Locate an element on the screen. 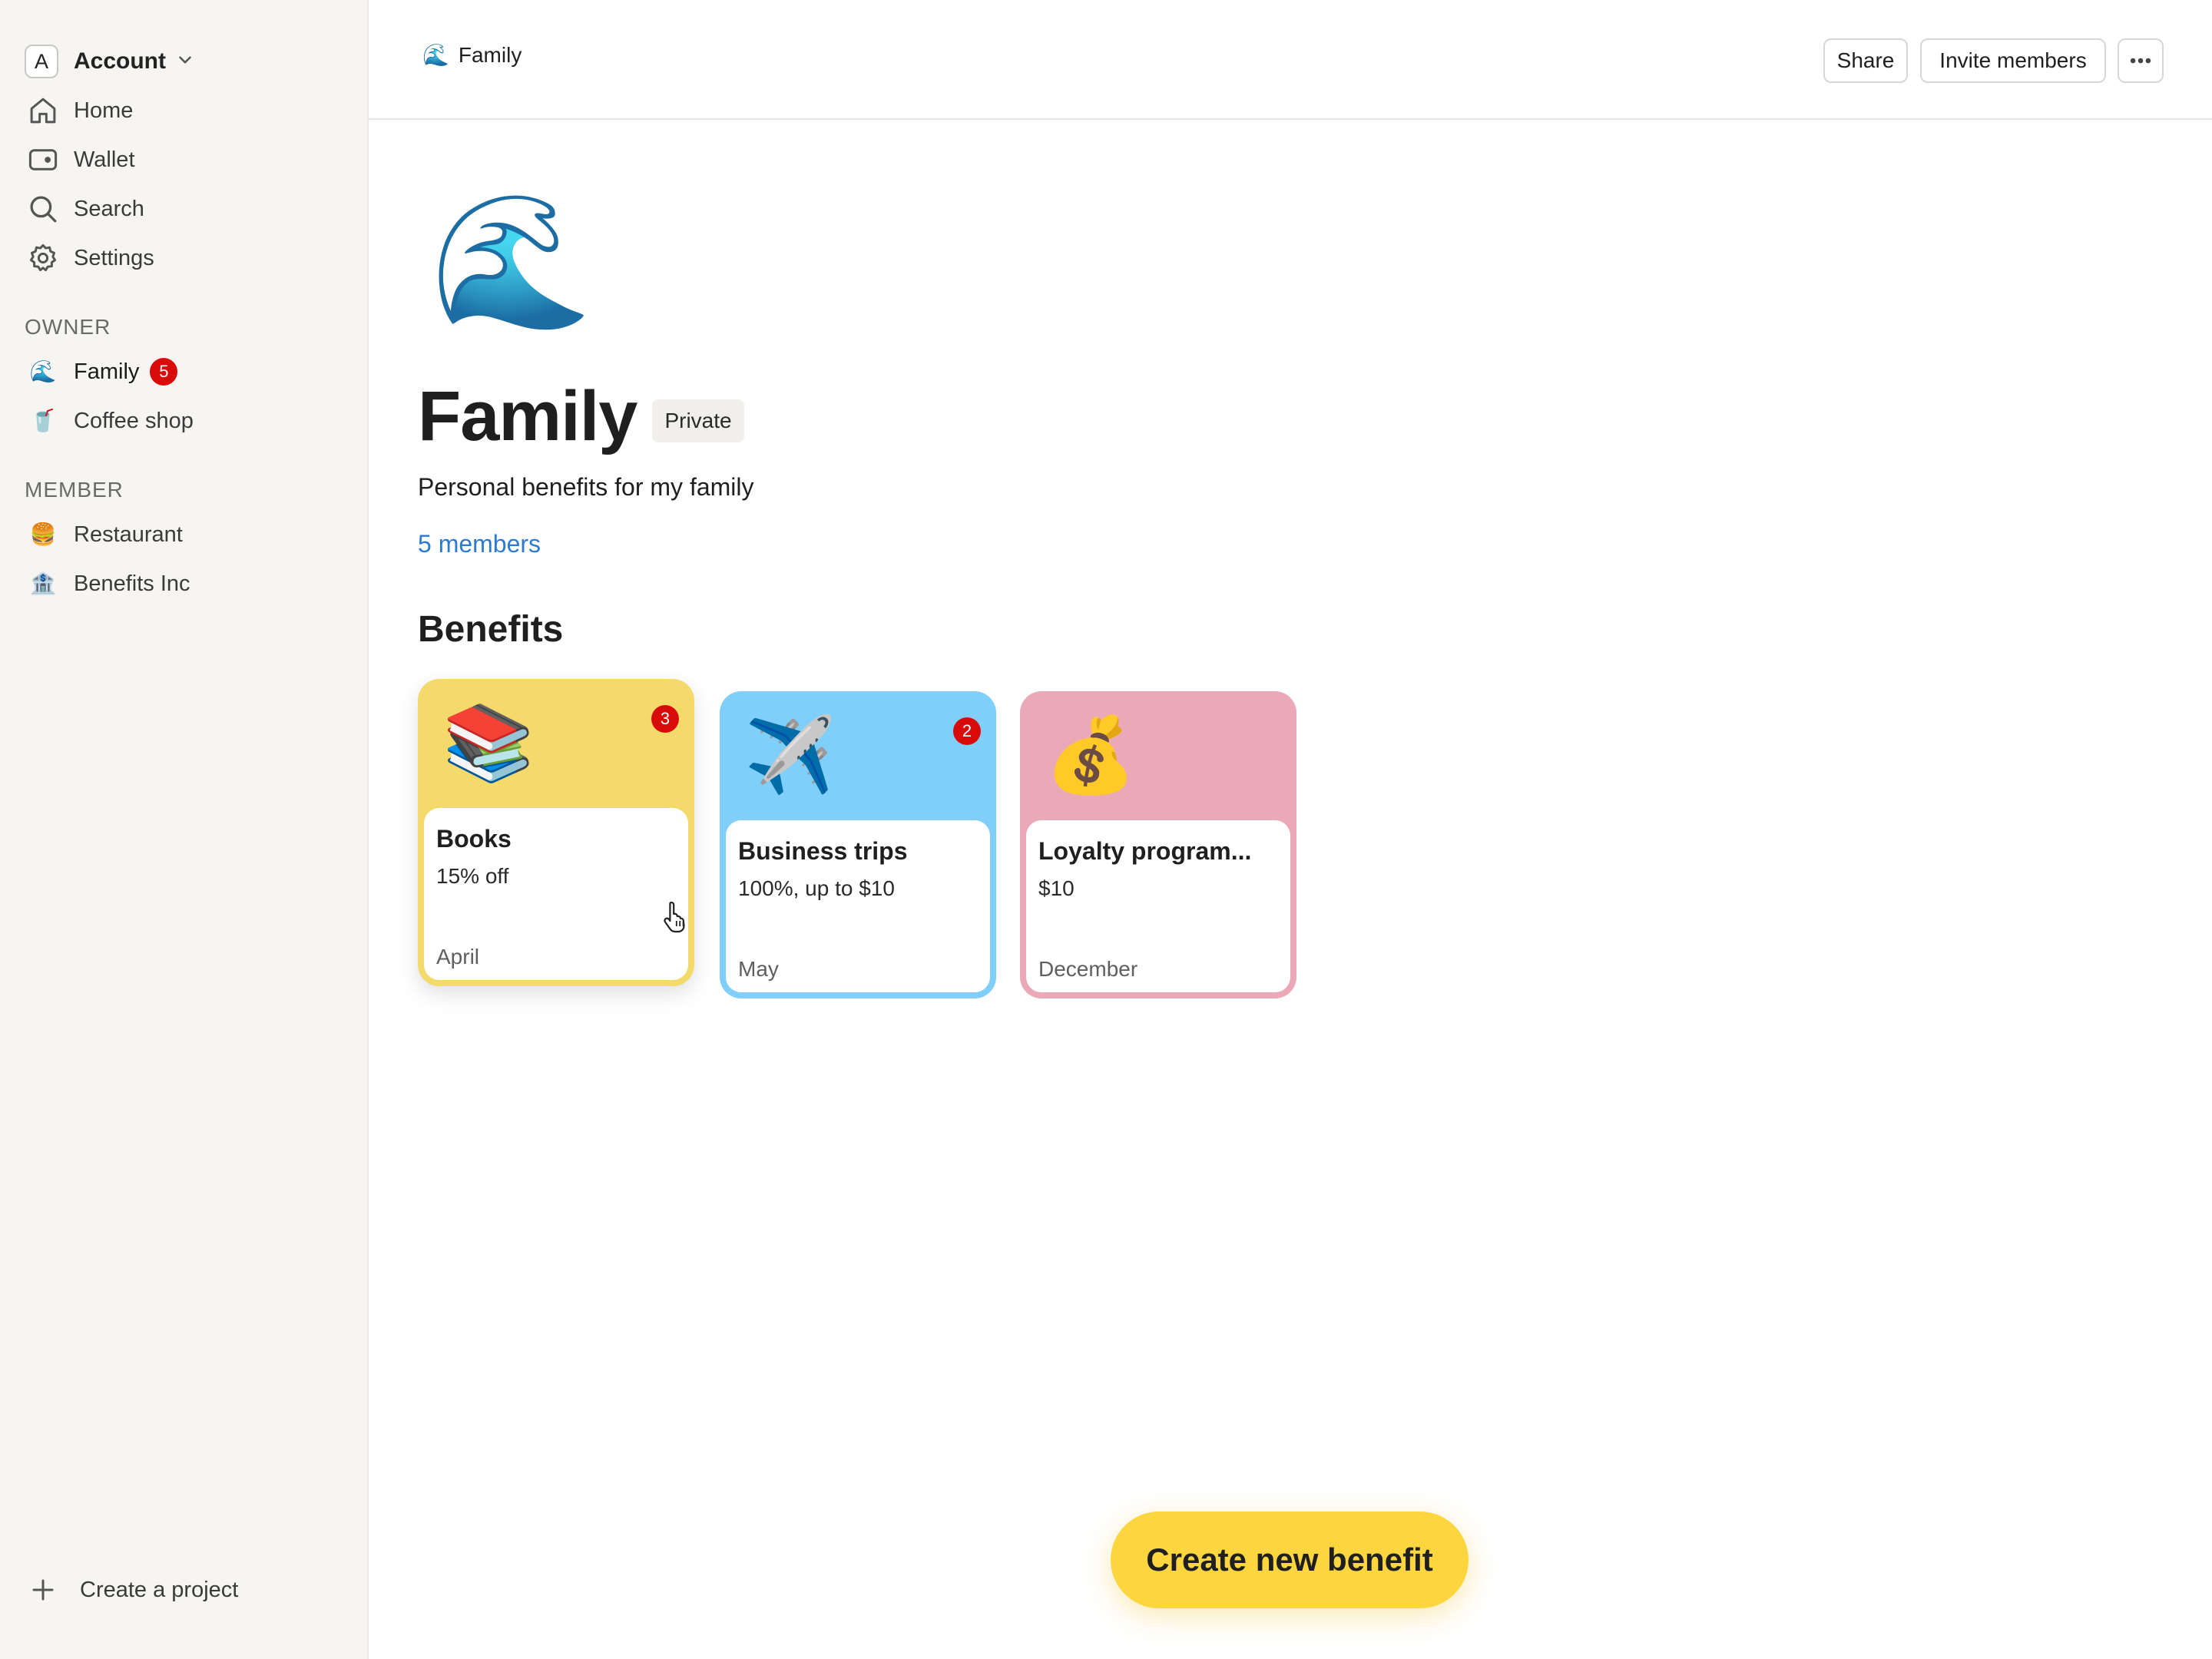 The image size is (2212, 1659). card-header: ✈️ 2 is located at coordinates (858, 758).